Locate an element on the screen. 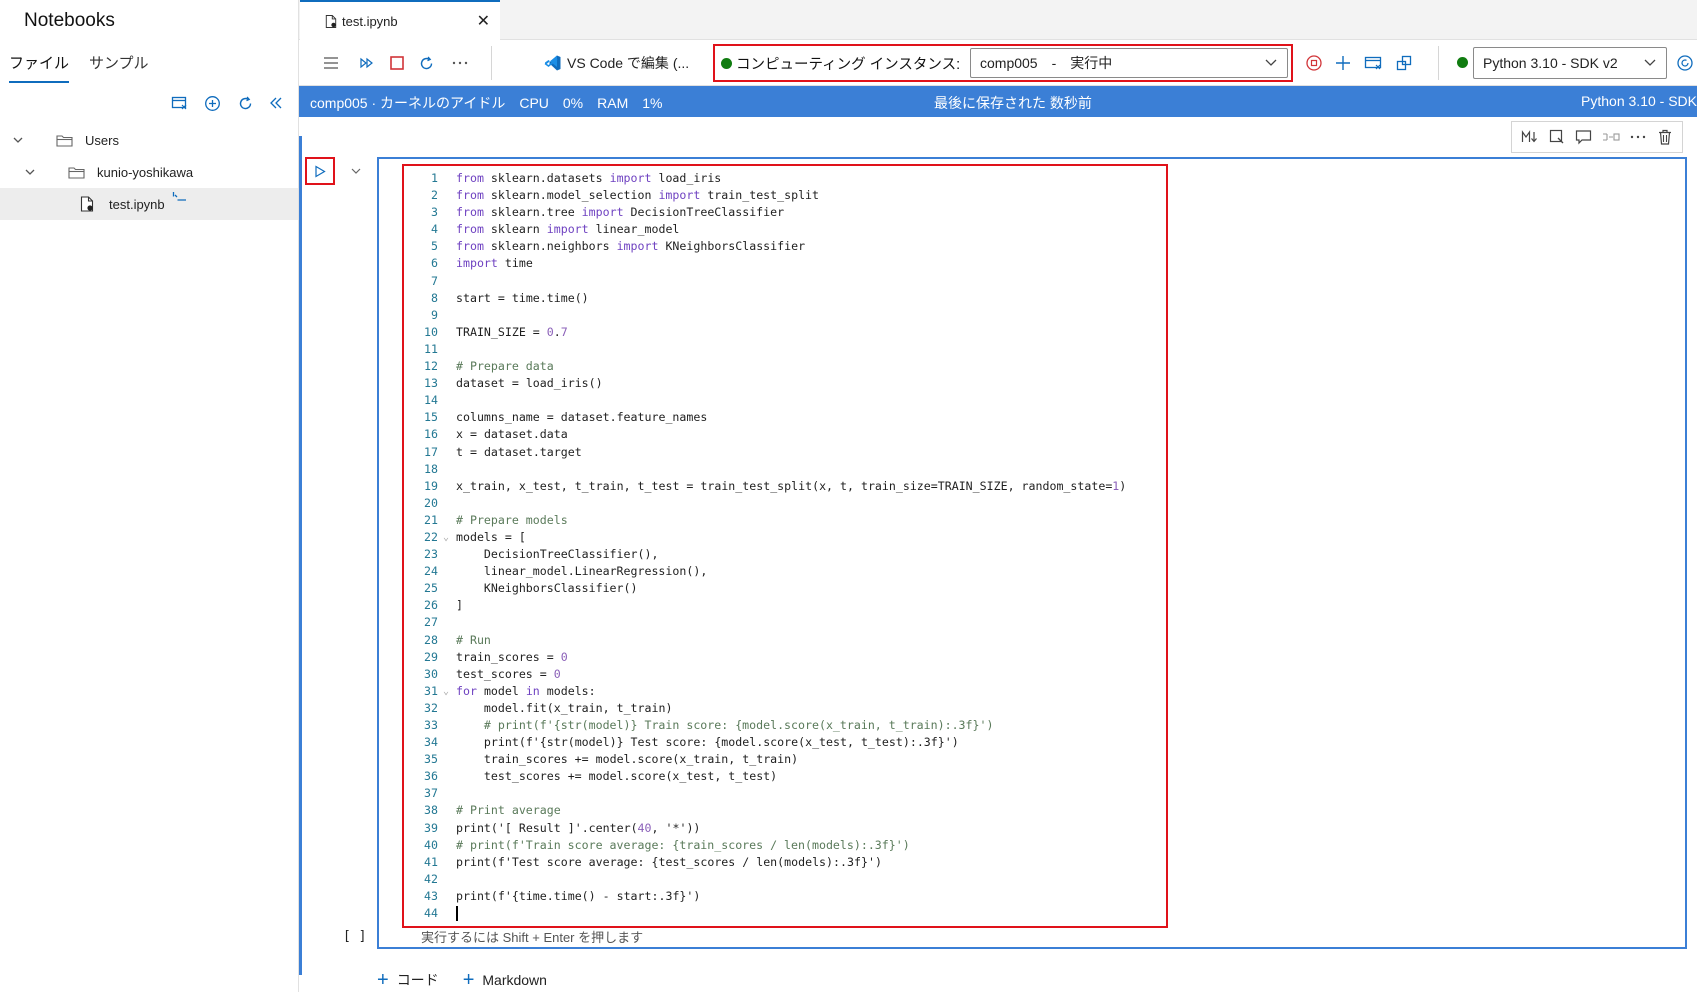 This screenshot has width=1697, height=992. tree-item-test-ipynb: test.ipynb is located at coordinates (149, 204).